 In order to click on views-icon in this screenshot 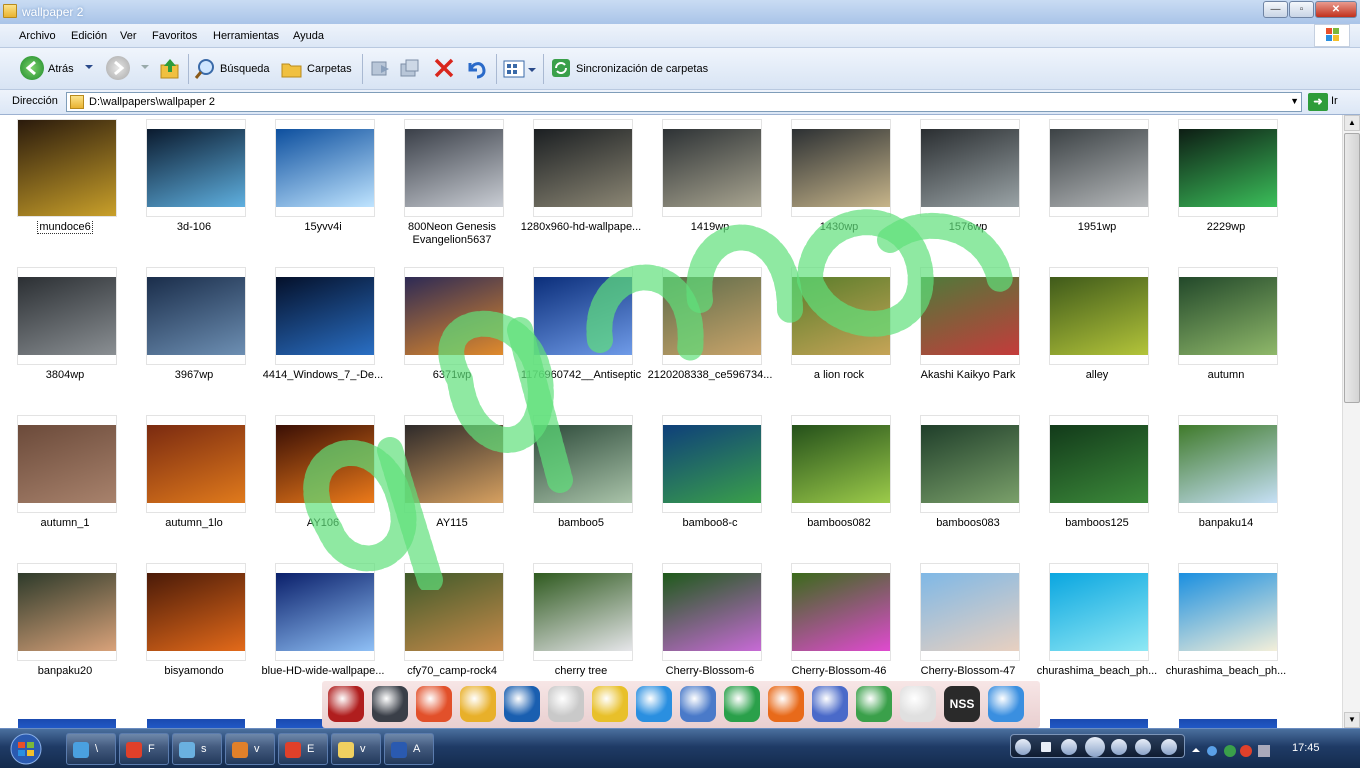, I will do `click(514, 69)`.